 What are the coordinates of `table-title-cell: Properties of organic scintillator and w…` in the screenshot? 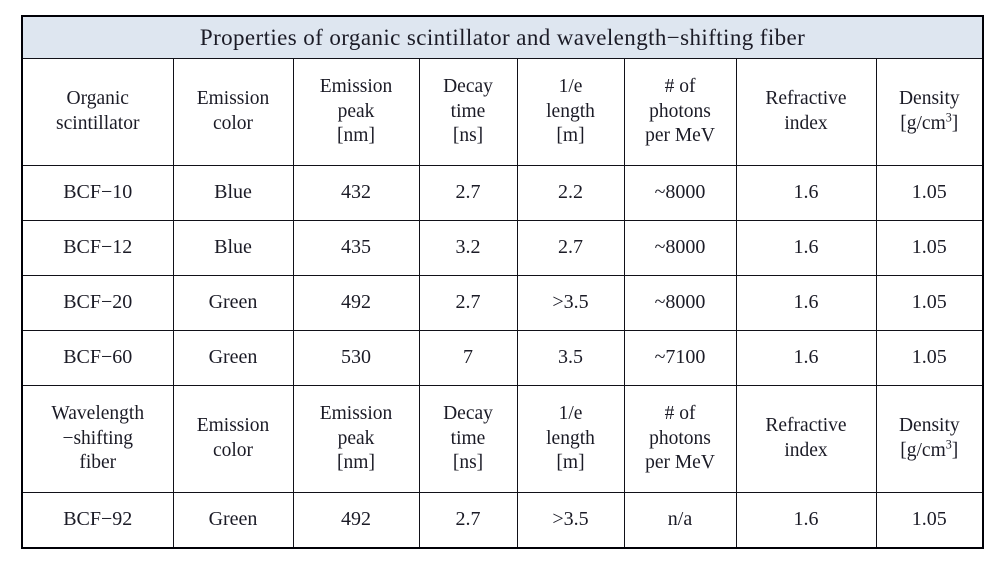 It's located at (502, 37).